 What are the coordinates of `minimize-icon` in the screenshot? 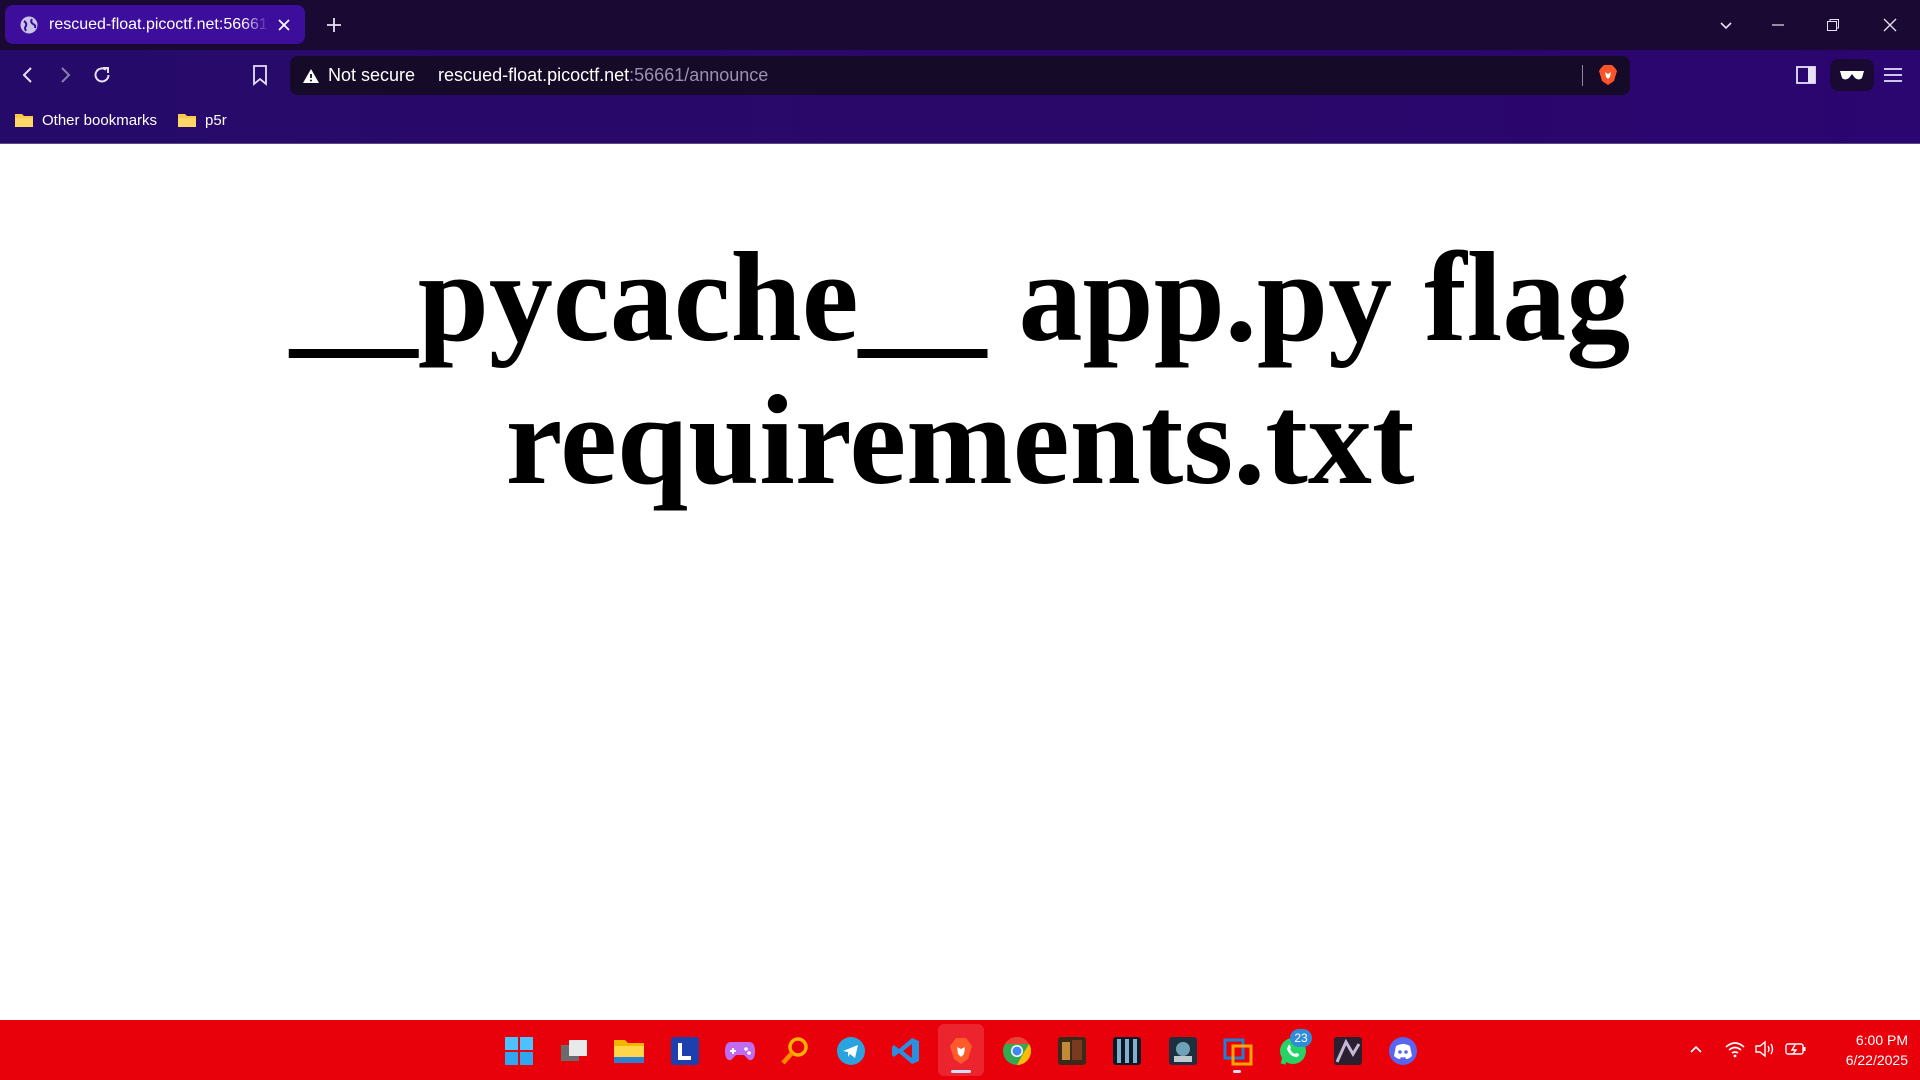 It's located at (1778, 25).